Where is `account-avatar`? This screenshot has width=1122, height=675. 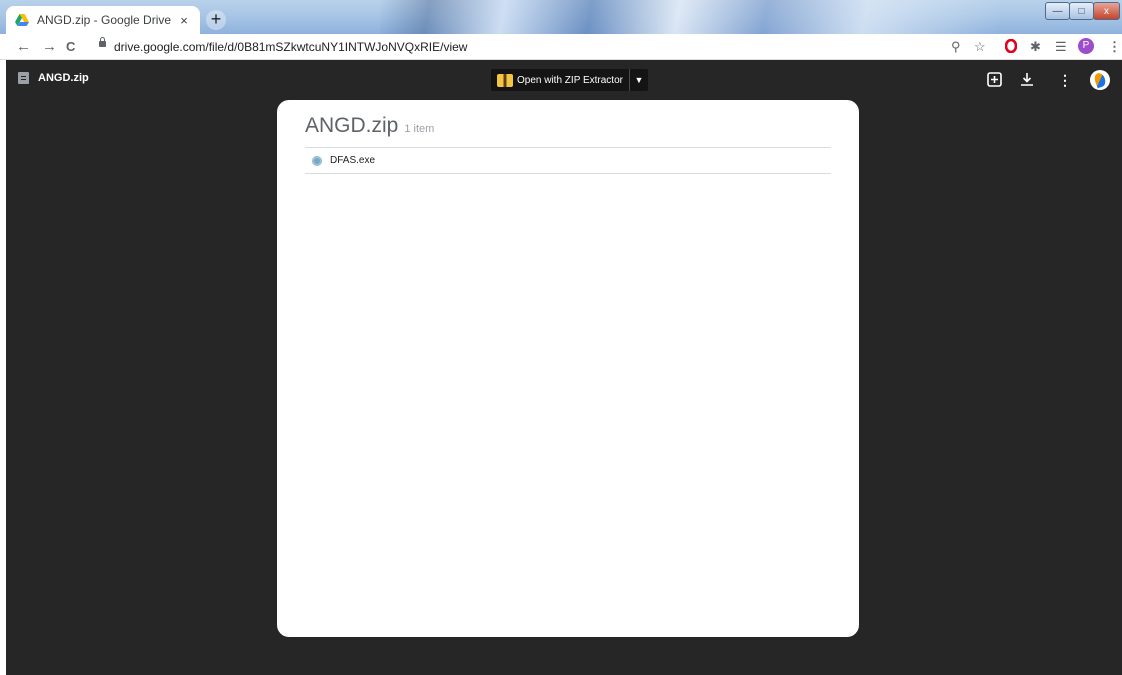 account-avatar is located at coordinates (1100, 80).